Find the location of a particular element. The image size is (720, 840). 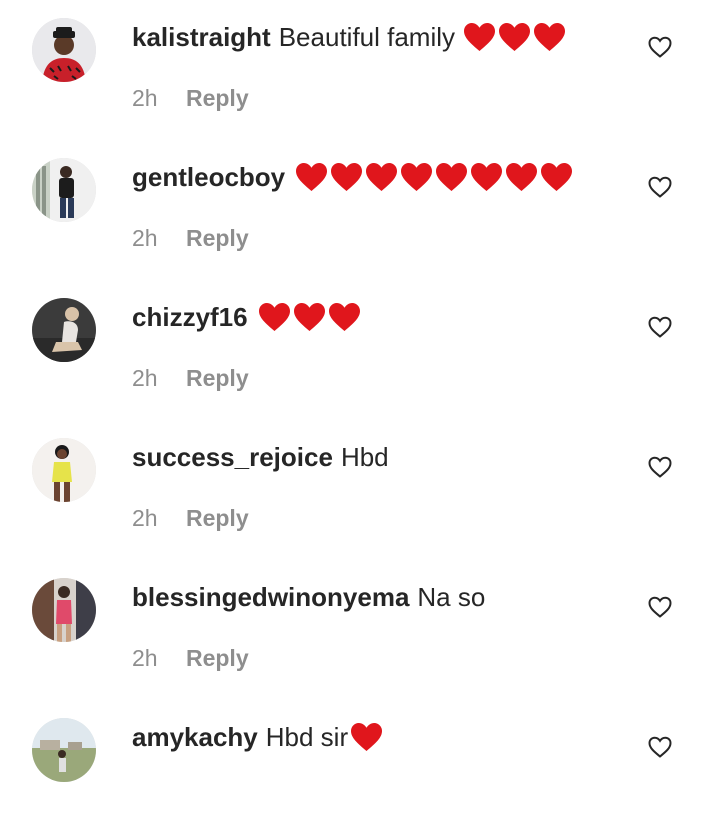

avatar-woman-doorway-icon is located at coordinates (64, 610).